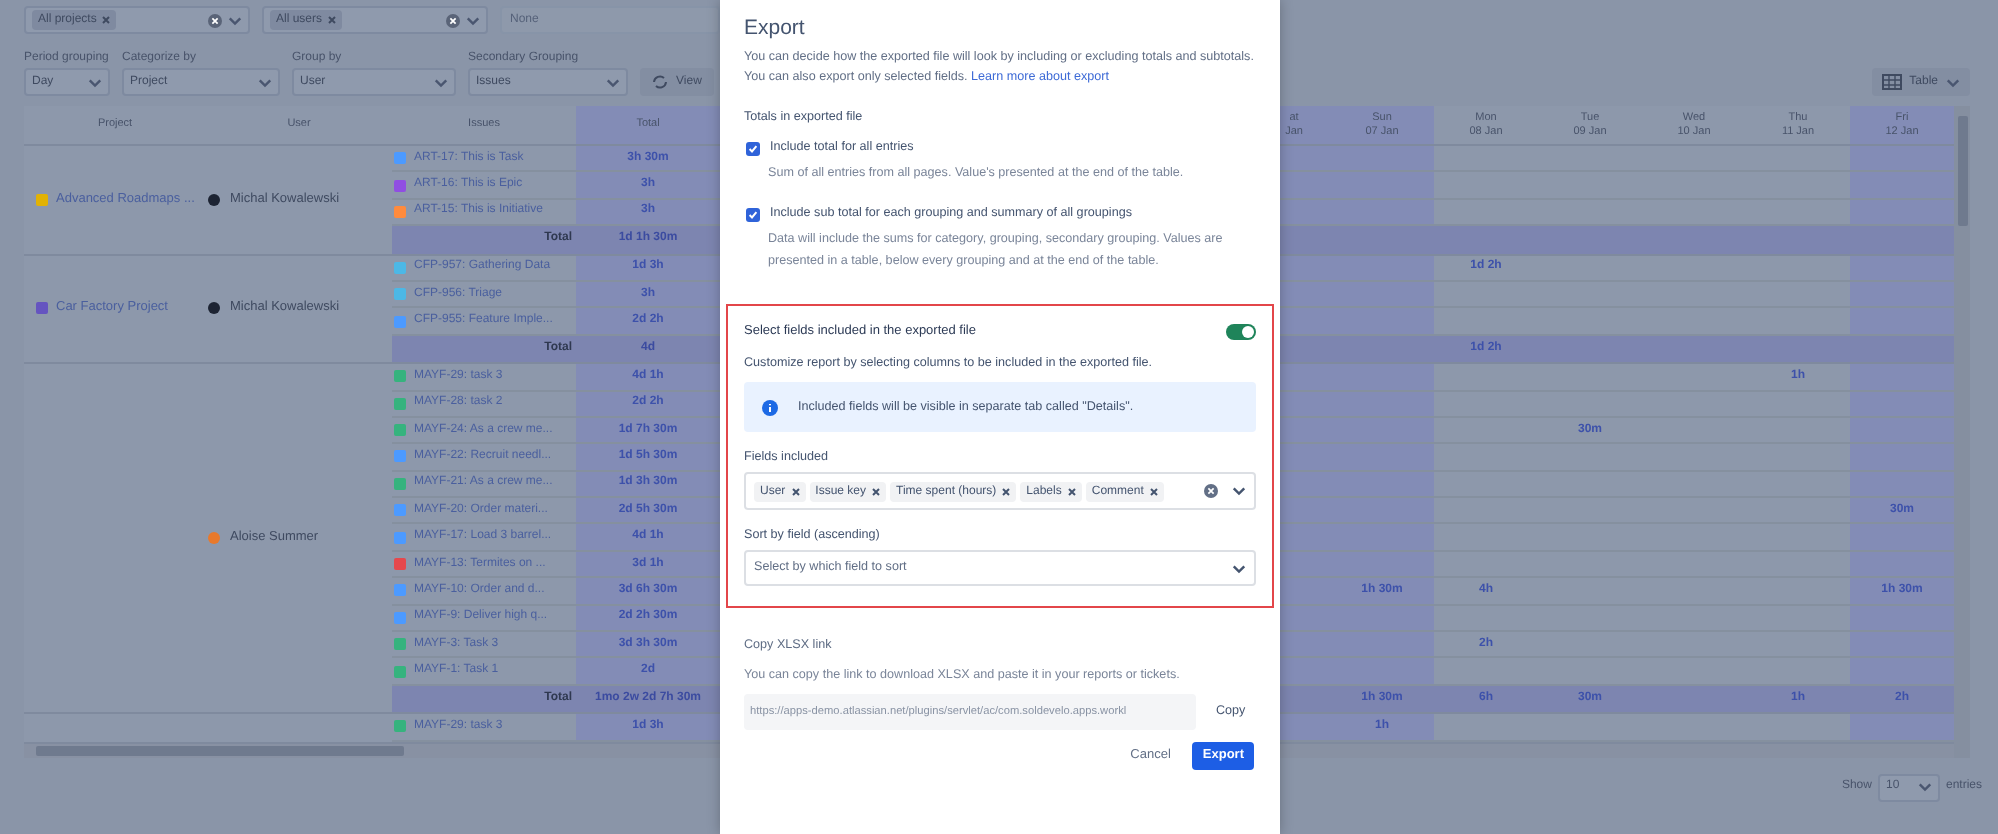 The height and width of the screenshot is (834, 1998). Describe the element at coordinates (1962, 432) in the screenshot. I see `vertical-scrollbar` at that location.